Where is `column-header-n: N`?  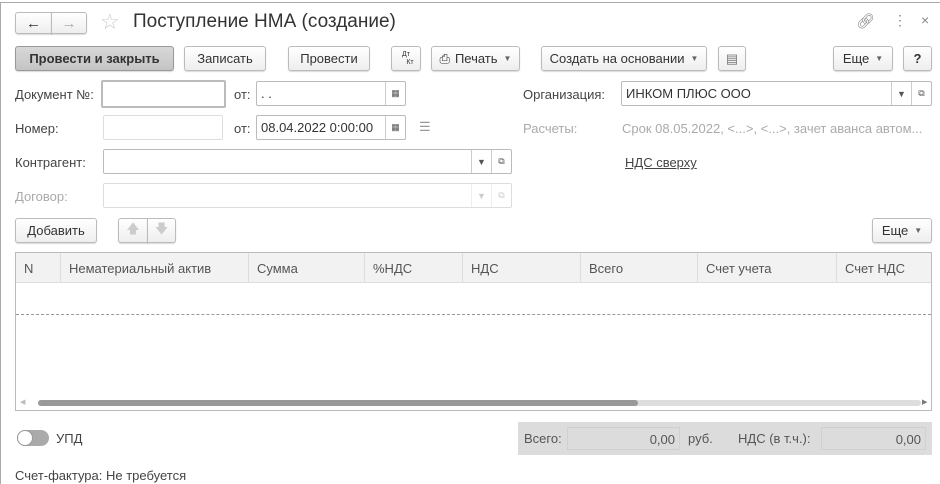
column-header-n: N is located at coordinates (38, 268).